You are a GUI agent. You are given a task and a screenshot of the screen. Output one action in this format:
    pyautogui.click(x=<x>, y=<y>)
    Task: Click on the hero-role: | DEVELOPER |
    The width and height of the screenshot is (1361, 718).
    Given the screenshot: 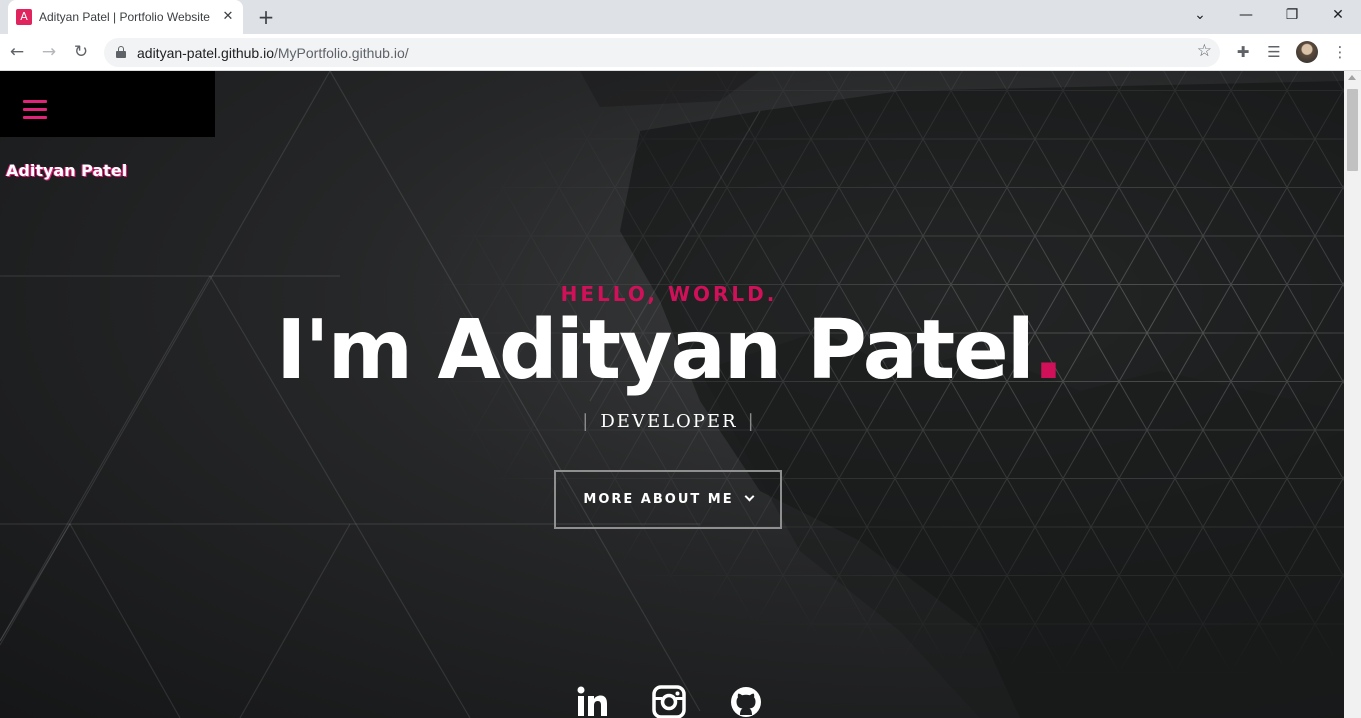 What is the action you would take?
    pyautogui.click(x=669, y=421)
    